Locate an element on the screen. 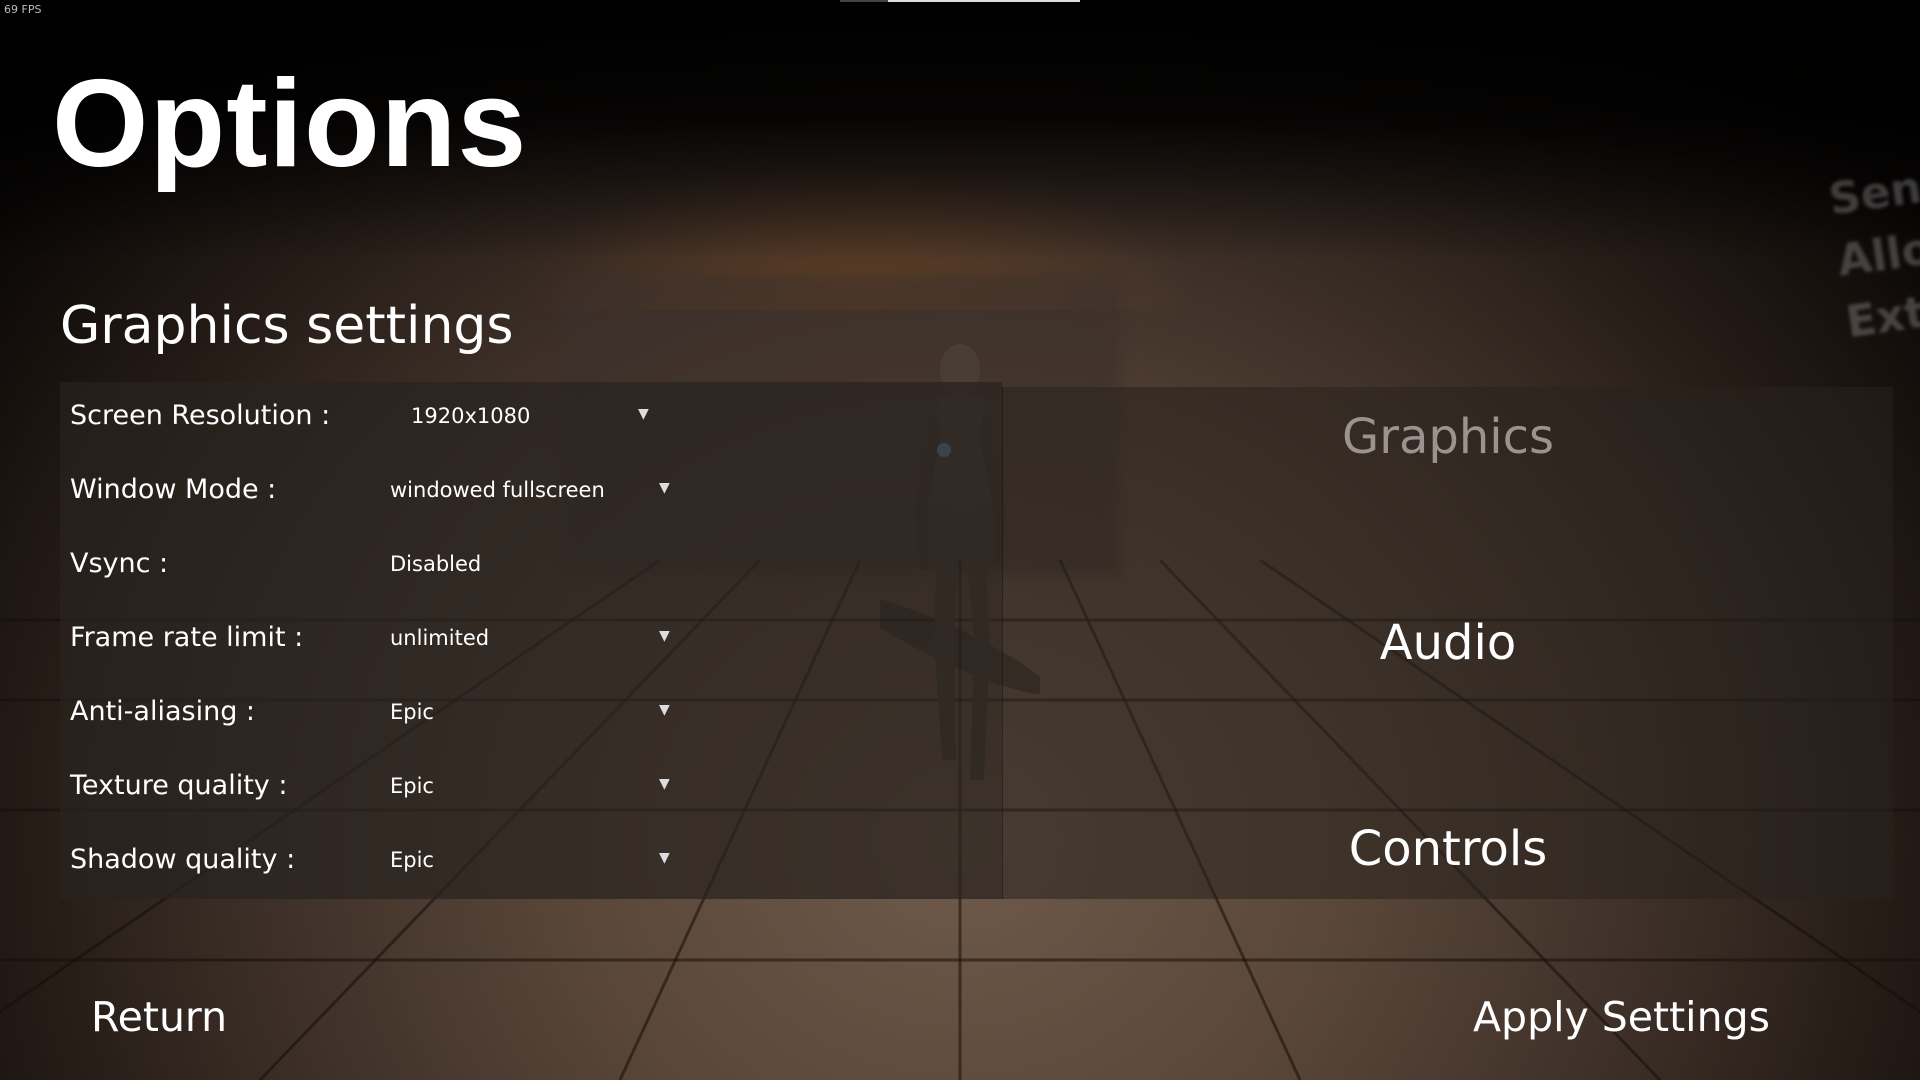 Image resolution: width=1920 pixels, height=1080 pixels. window-mode-dropdown: windowed fullscreen is located at coordinates (497, 490).